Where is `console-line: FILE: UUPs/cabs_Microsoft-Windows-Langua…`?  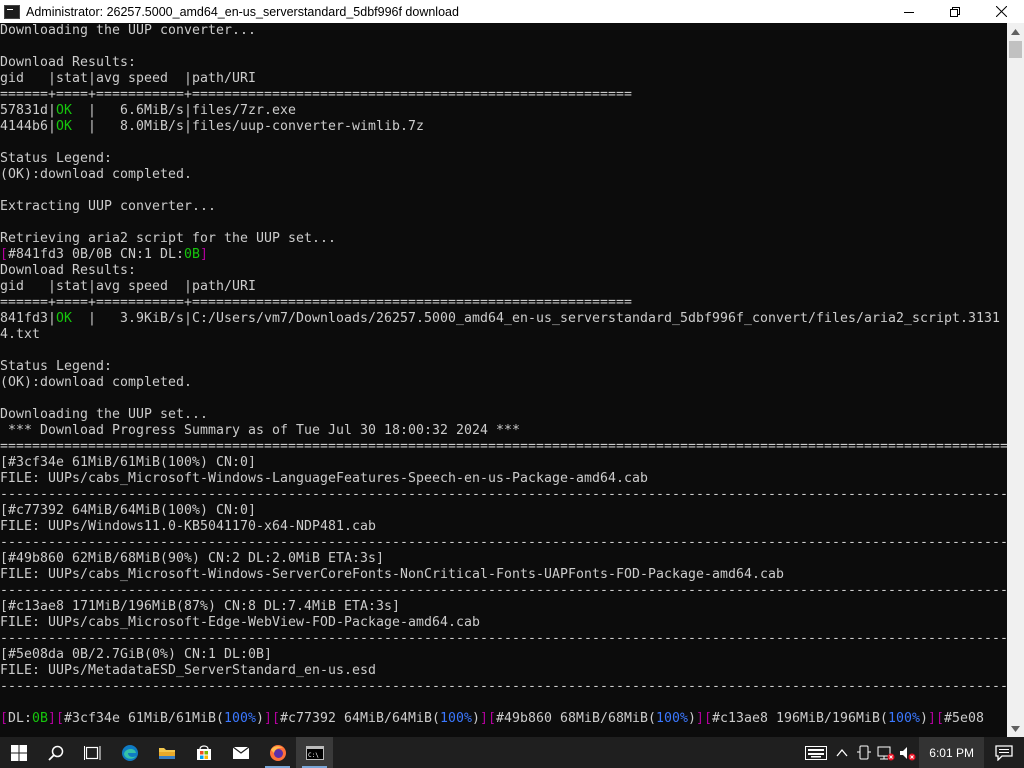 console-line: FILE: UUPs/cabs_Microsoft-Windows-Langua… is located at coordinates (324, 478).